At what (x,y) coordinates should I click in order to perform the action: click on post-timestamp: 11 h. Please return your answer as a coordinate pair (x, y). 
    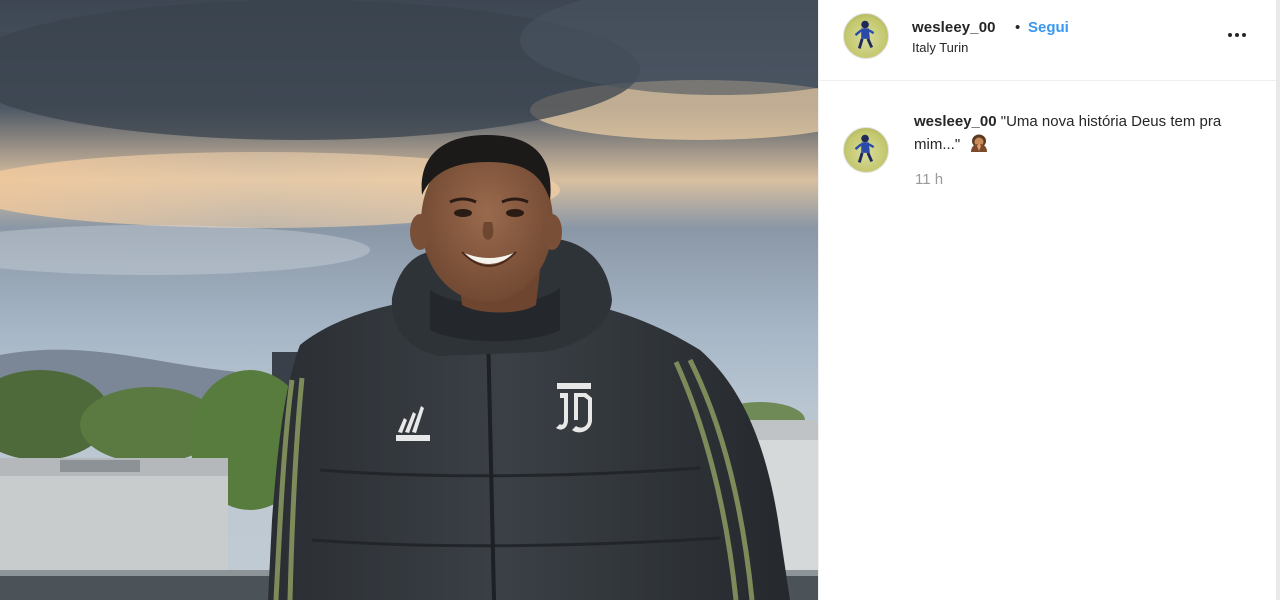
    Looking at the image, I should click on (929, 179).